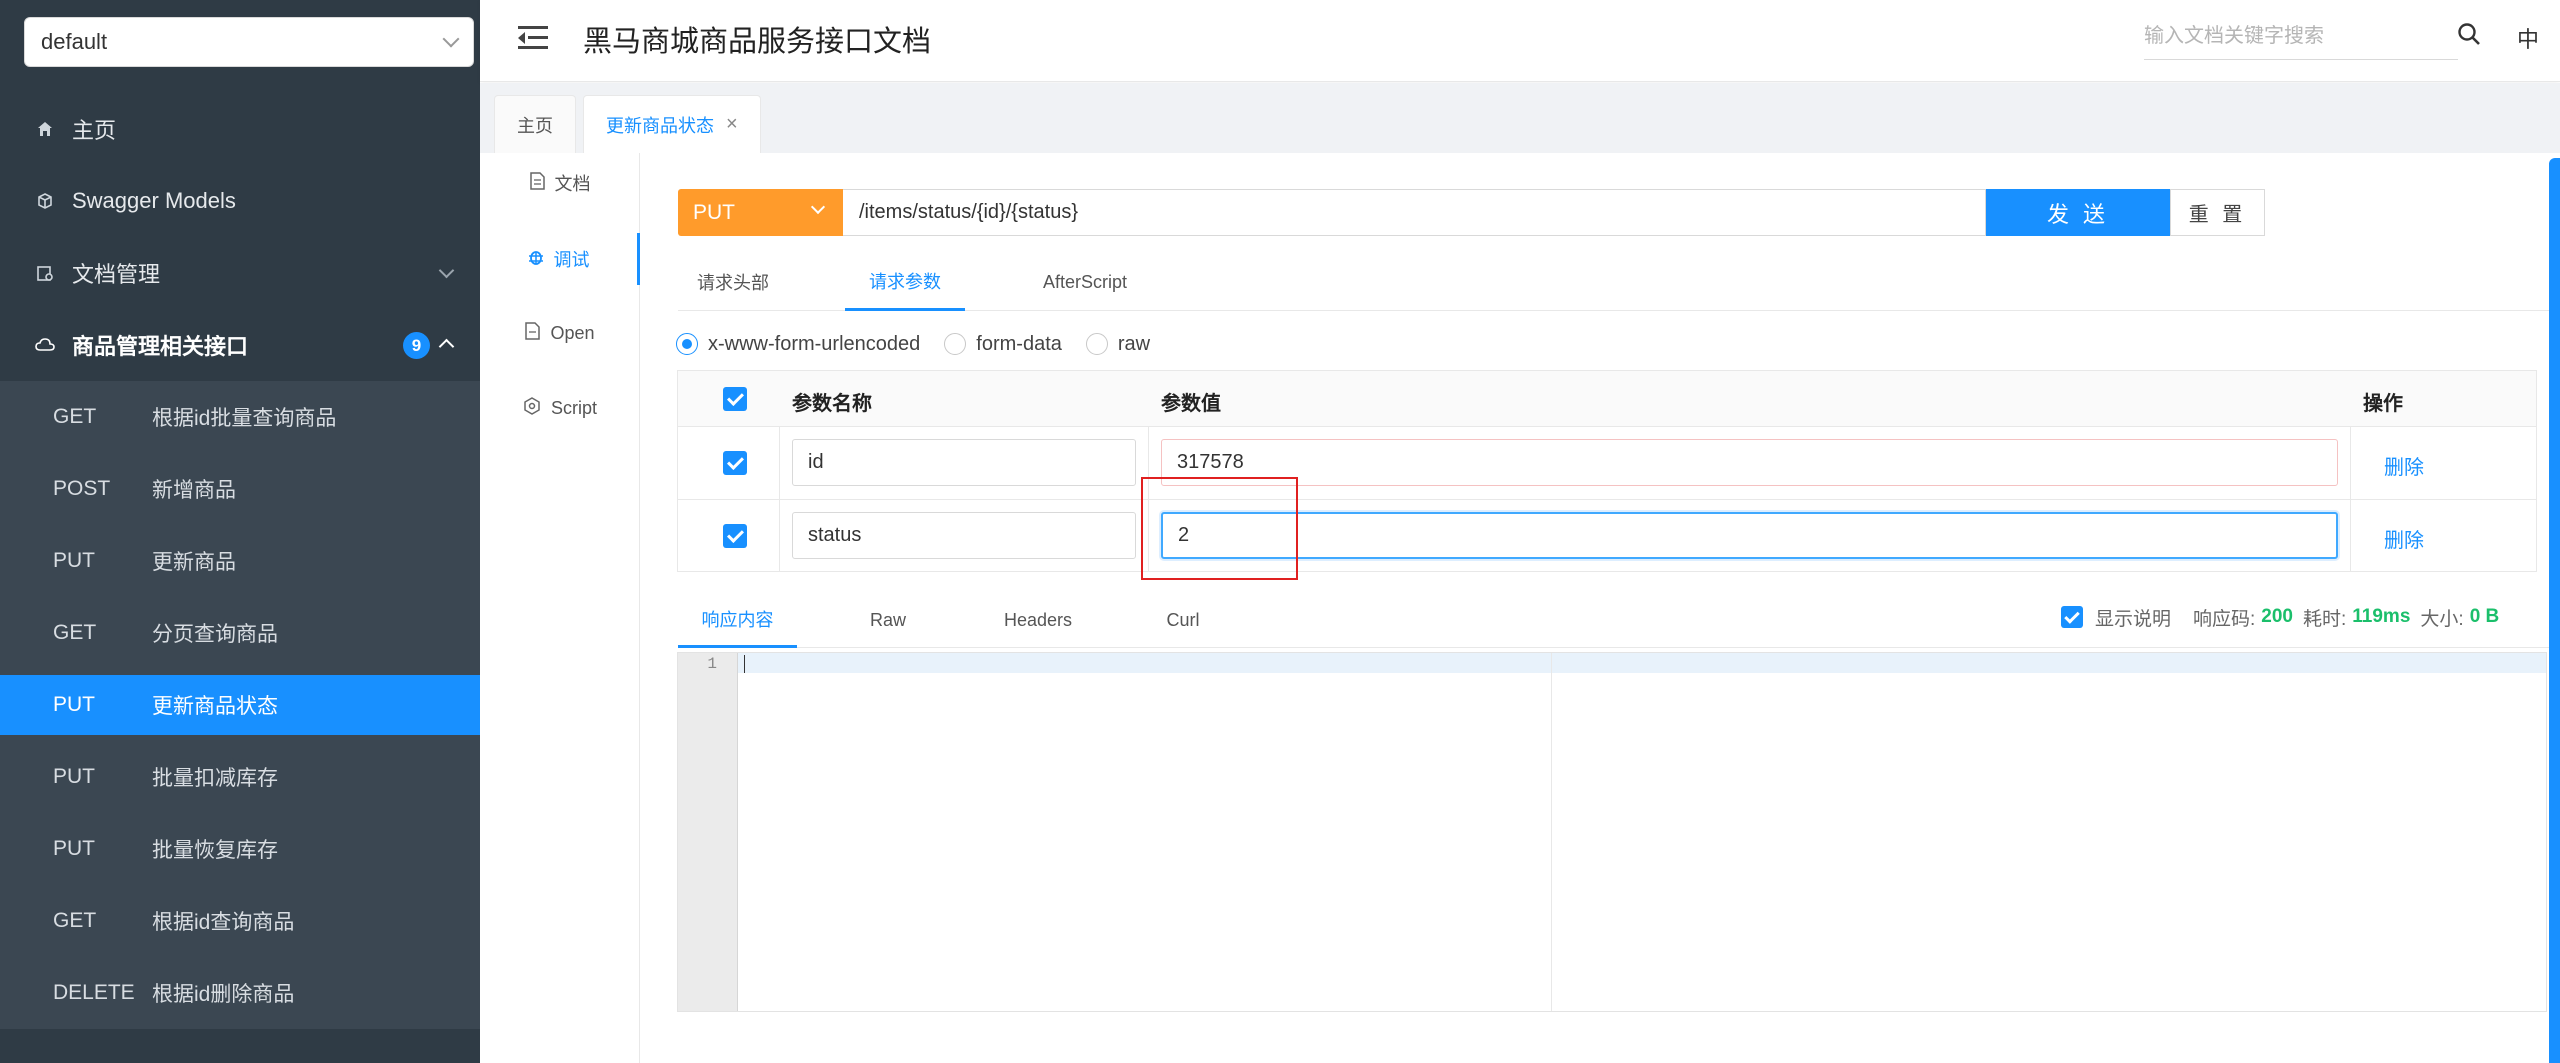 The image size is (2560, 1063). I want to click on sidebar-item-doc-management: 文档管理, so click(240, 273).